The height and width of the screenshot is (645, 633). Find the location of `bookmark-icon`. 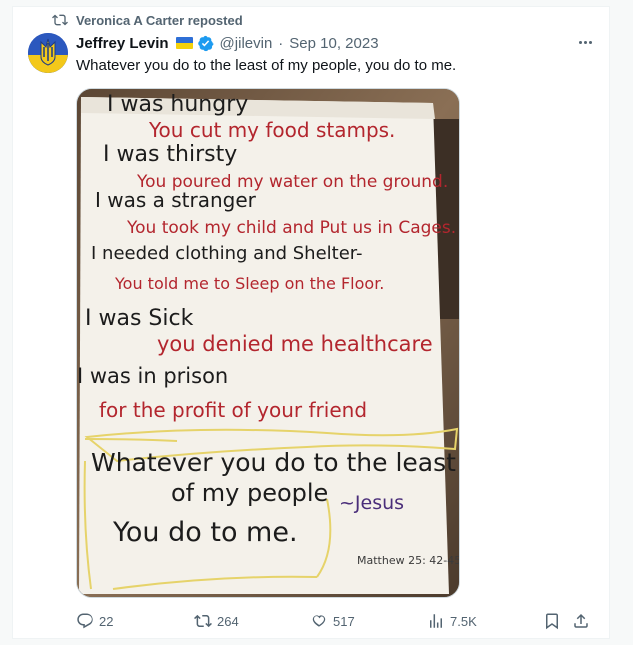

bookmark-icon is located at coordinates (552, 621).